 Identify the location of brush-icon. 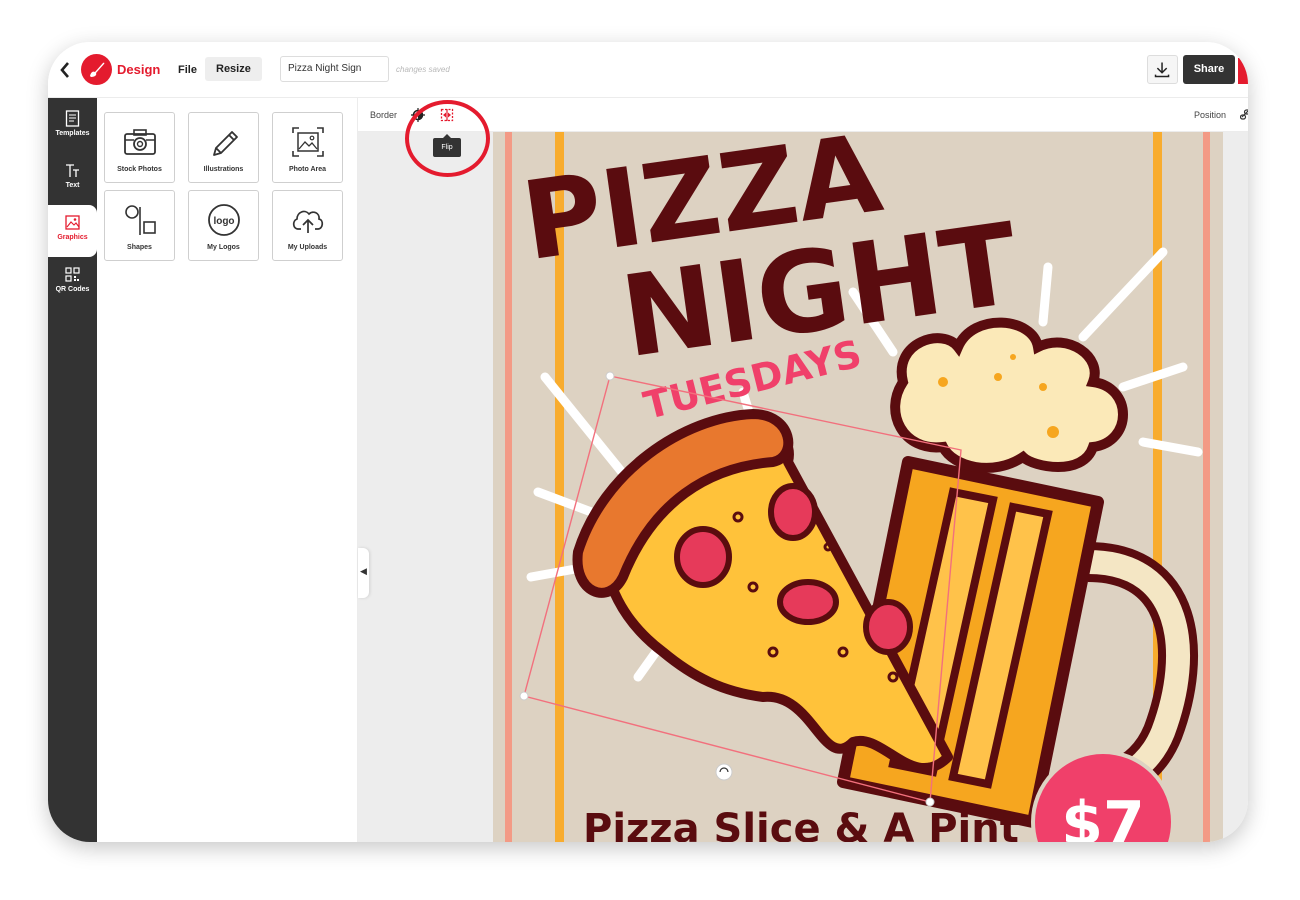
(97, 69).